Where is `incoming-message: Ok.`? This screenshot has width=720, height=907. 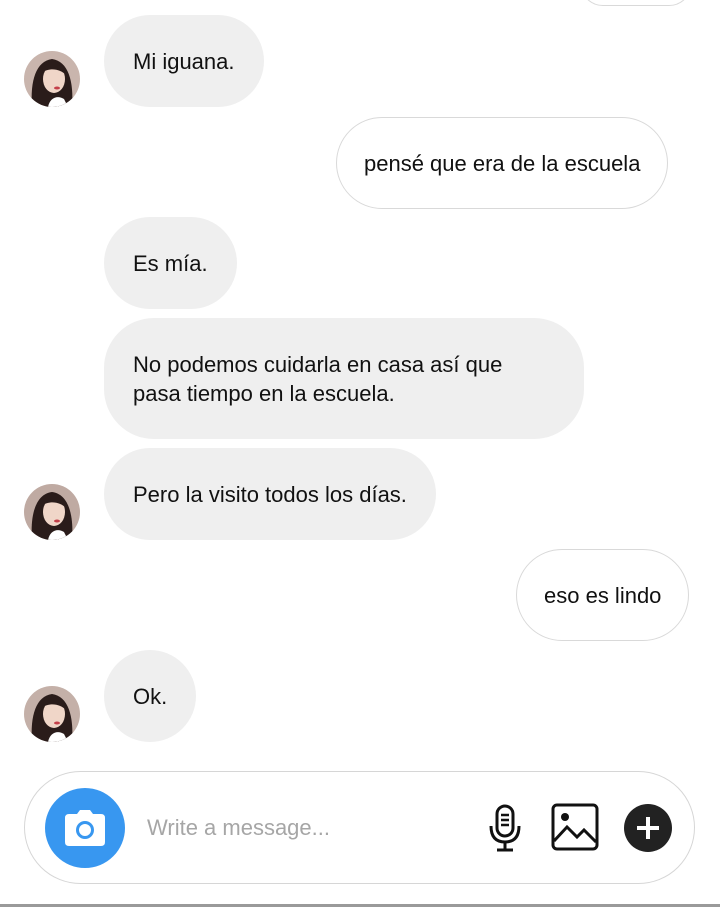
incoming-message: Ok. is located at coordinates (150, 696).